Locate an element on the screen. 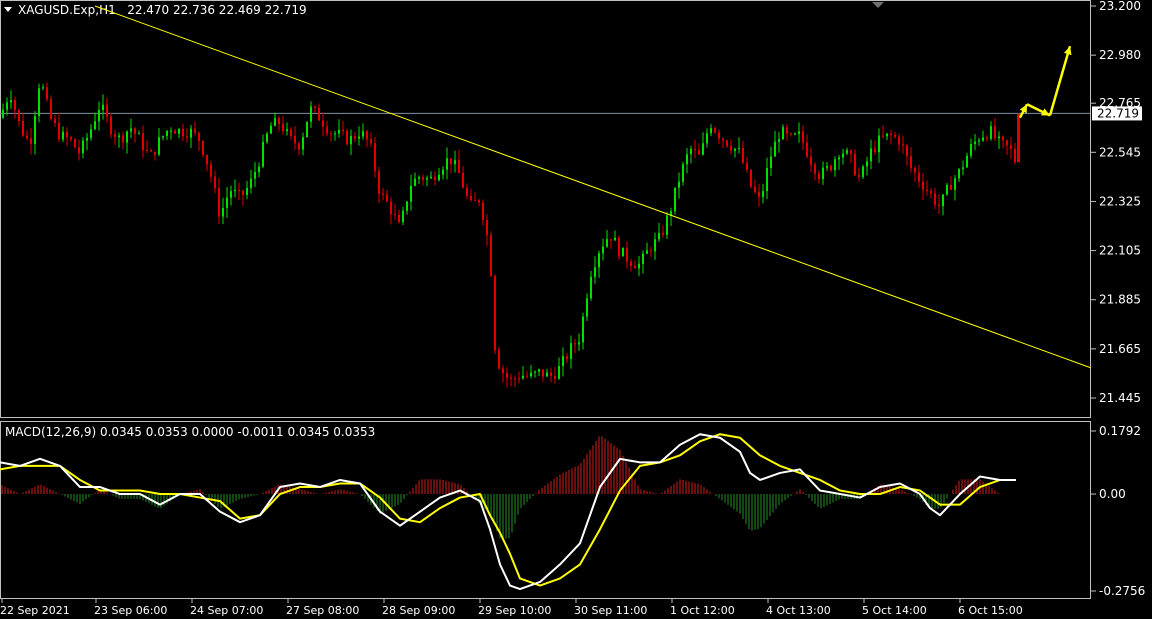 This screenshot has height=619, width=1152. time-axis-label: 24 Sep 07:00 is located at coordinates (226, 610).